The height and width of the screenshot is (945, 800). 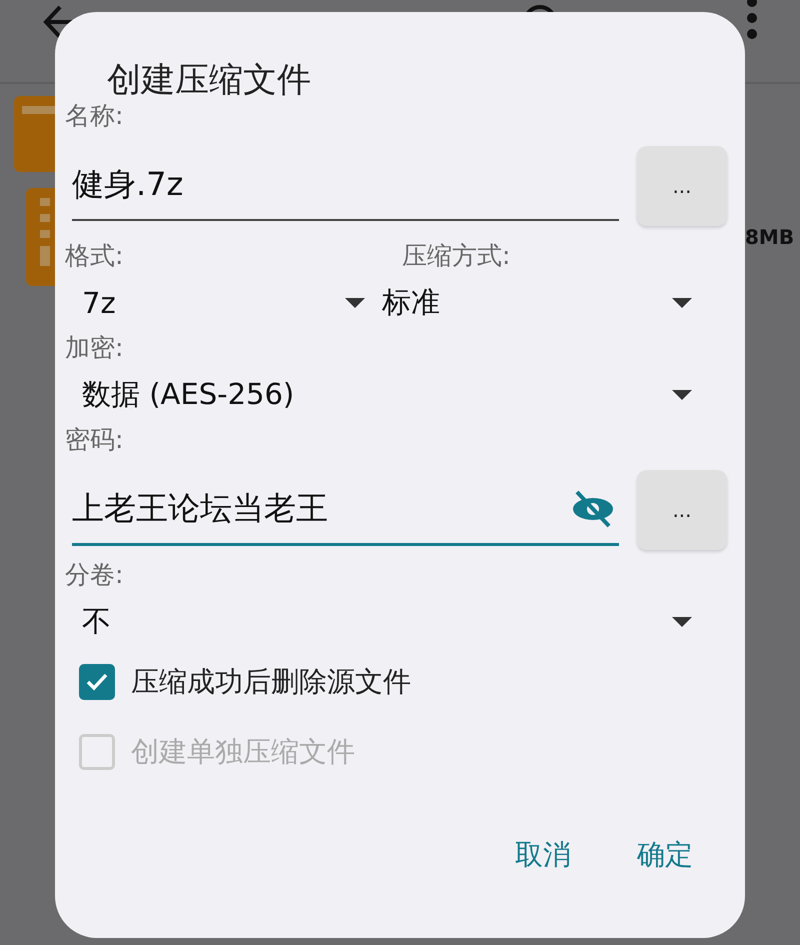 What do you see at coordinates (94, 348) in the screenshot?
I see `field-label: 加密:` at bounding box center [94, 348].